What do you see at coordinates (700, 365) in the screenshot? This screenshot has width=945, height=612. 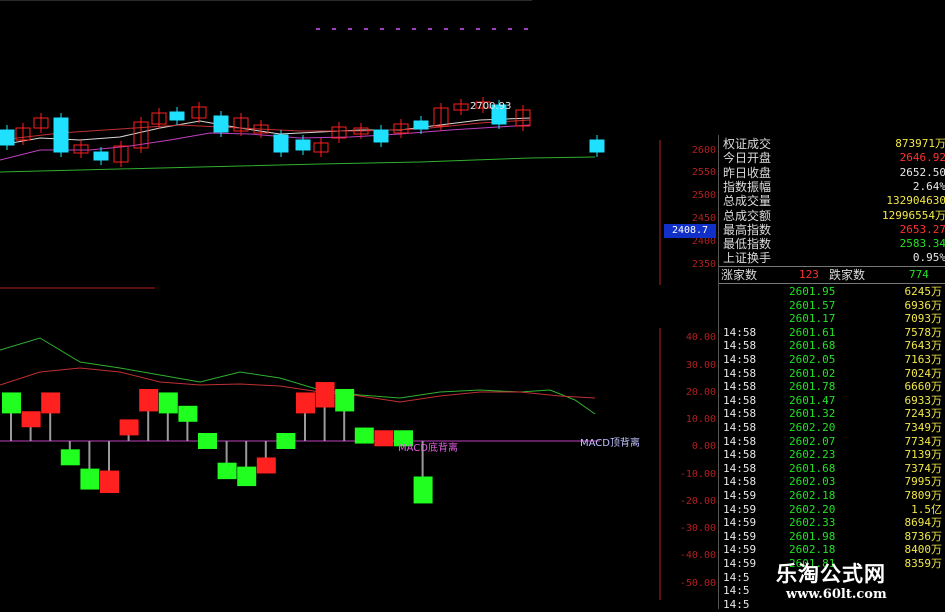 I see `indicator-axis-label: 30.00` at bounding box center [700, 365].